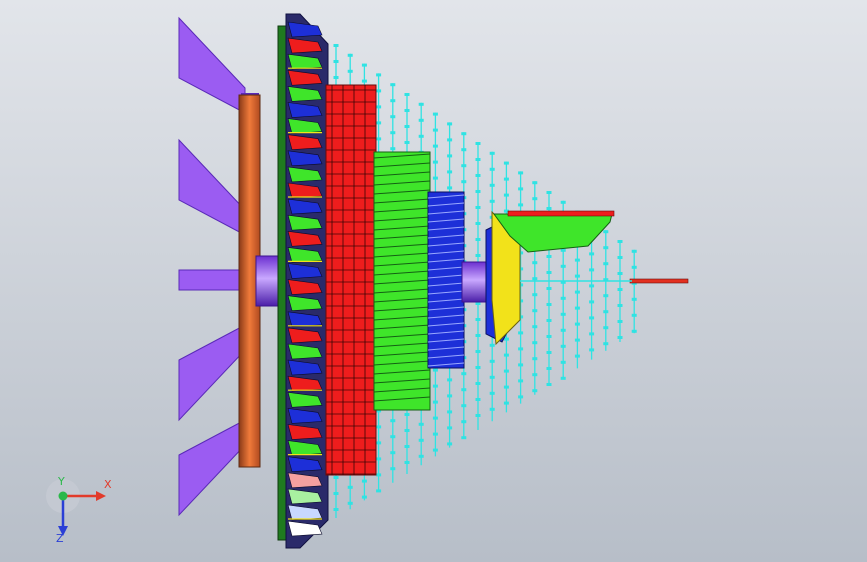  What do you see at coordinates (303, 281) in the screenshot?
I see `face-gear-stack` at bounding box center [303, 281].